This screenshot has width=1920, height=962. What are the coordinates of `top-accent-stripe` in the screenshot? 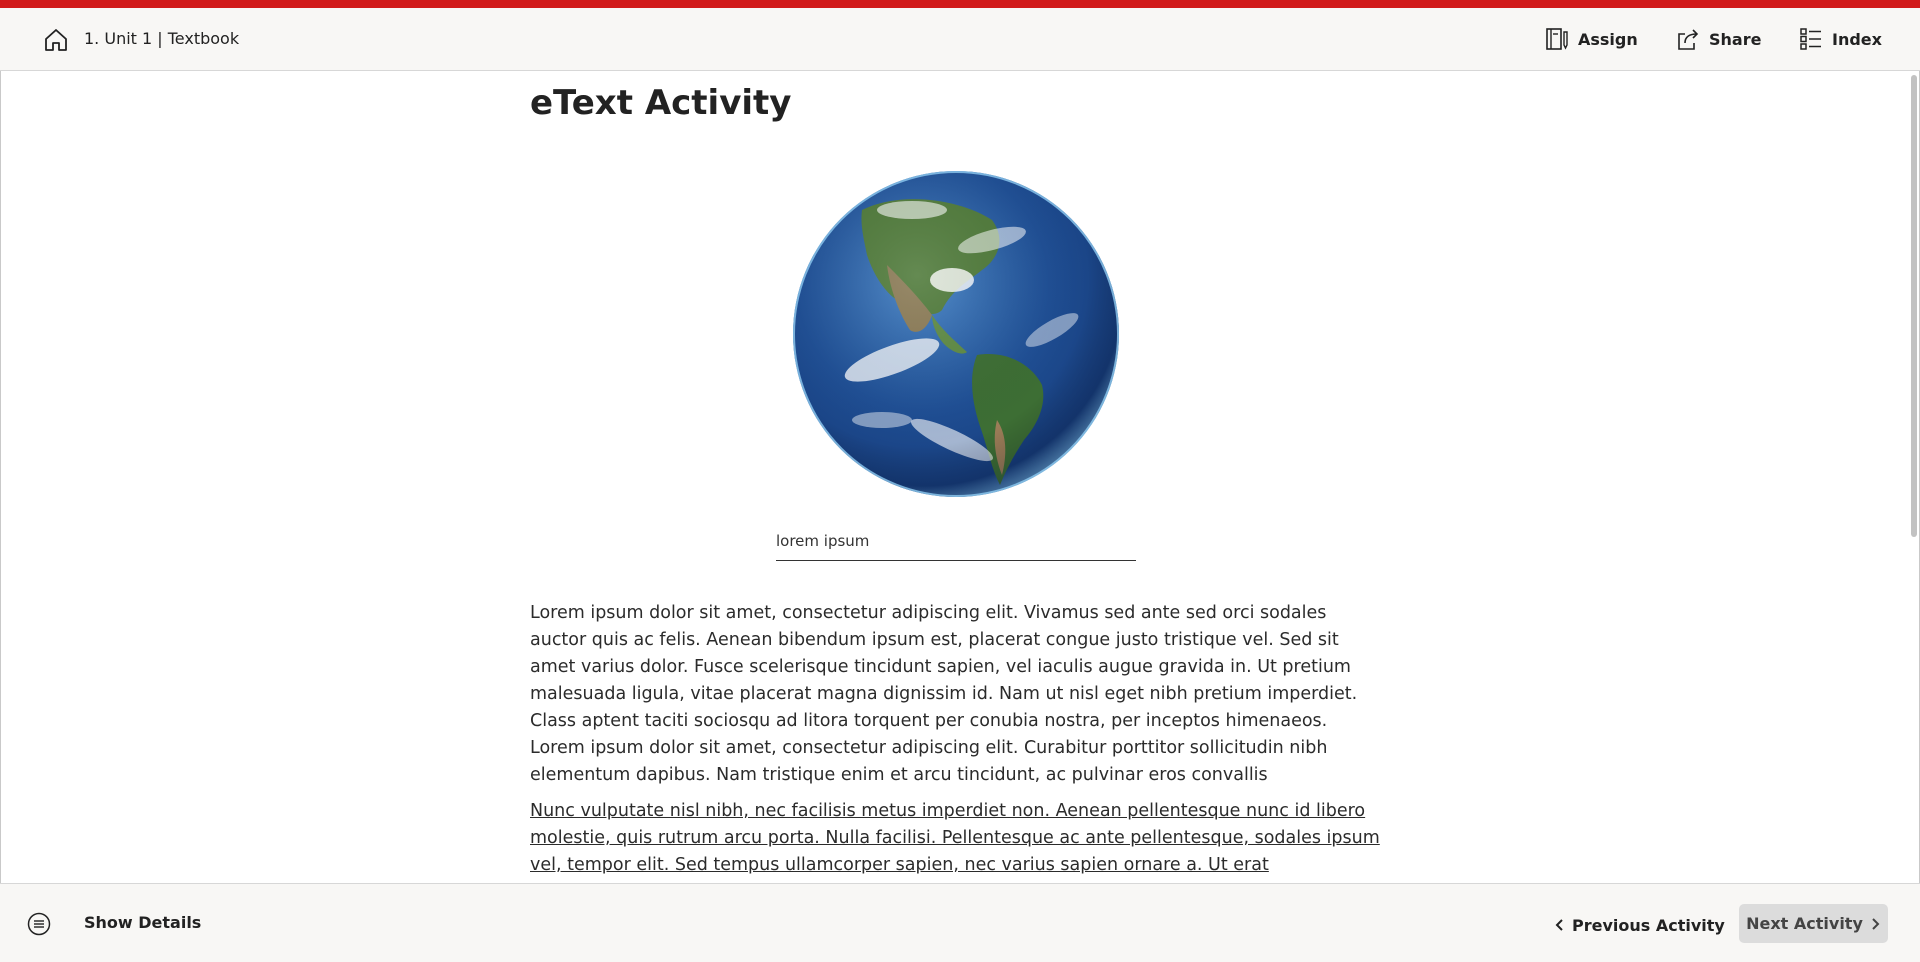 It's located at (960, 4).